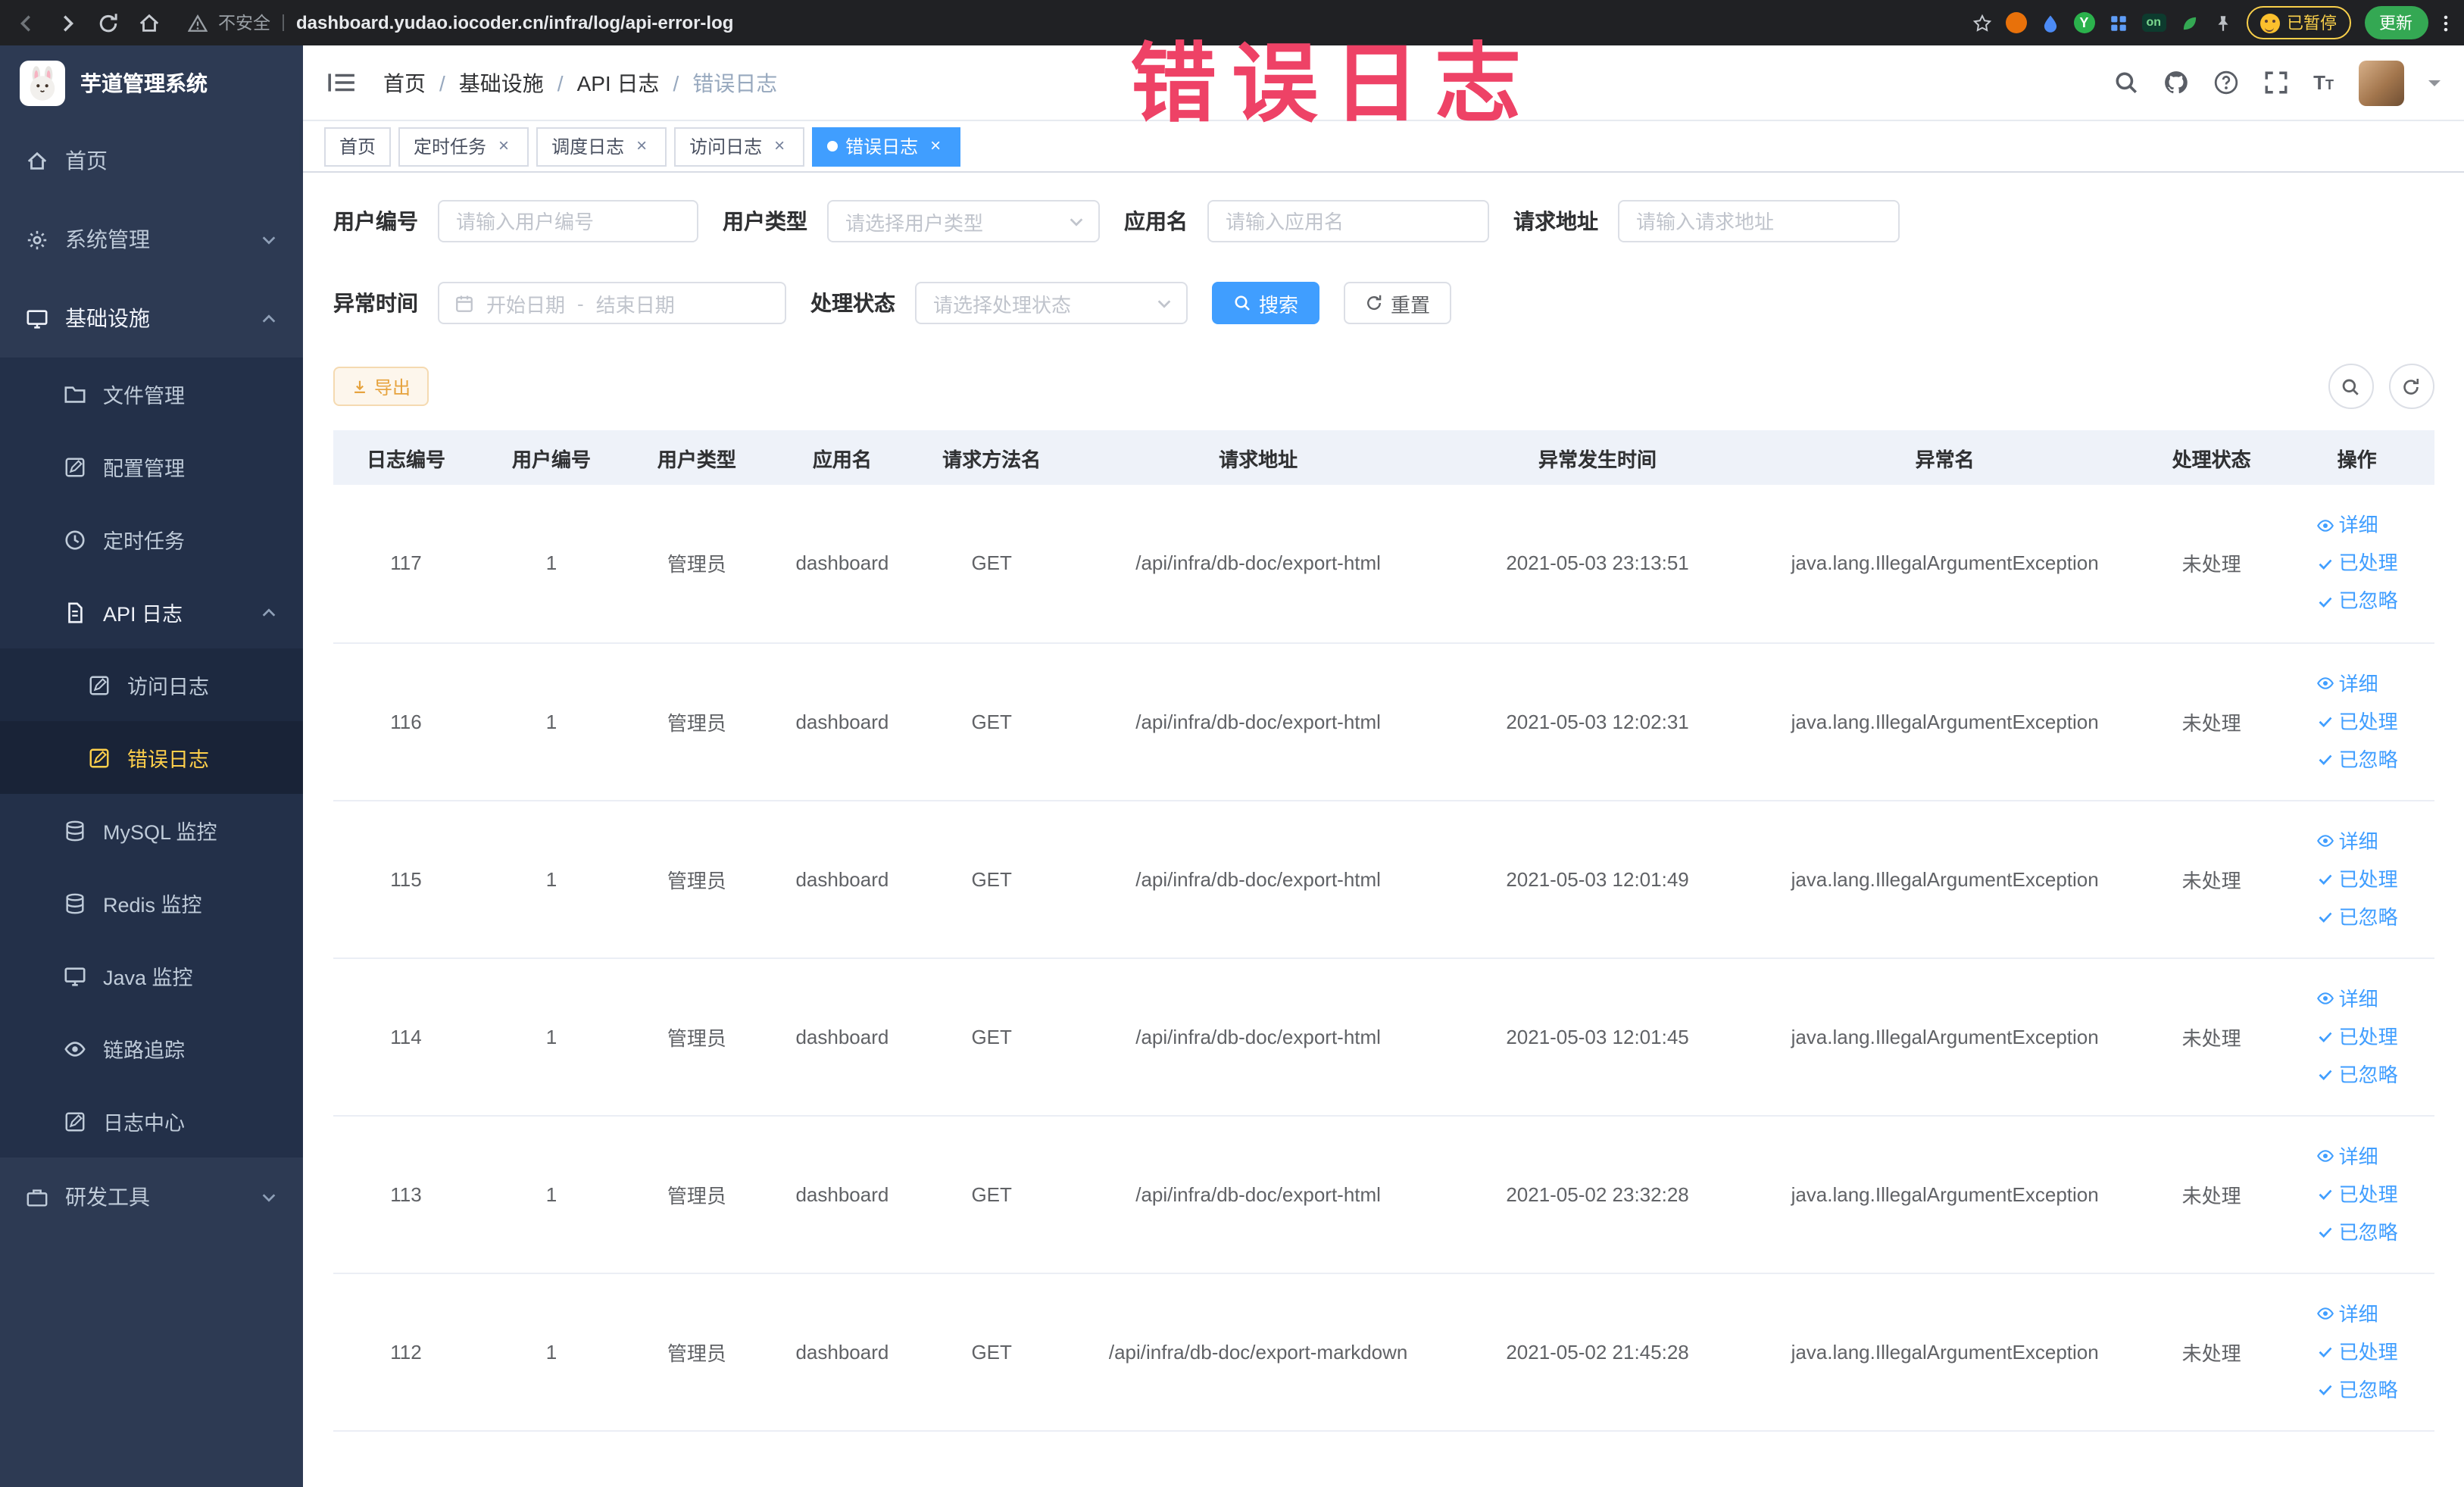  I want to click on exception-time-label: 异常时间, so click(375, 303).